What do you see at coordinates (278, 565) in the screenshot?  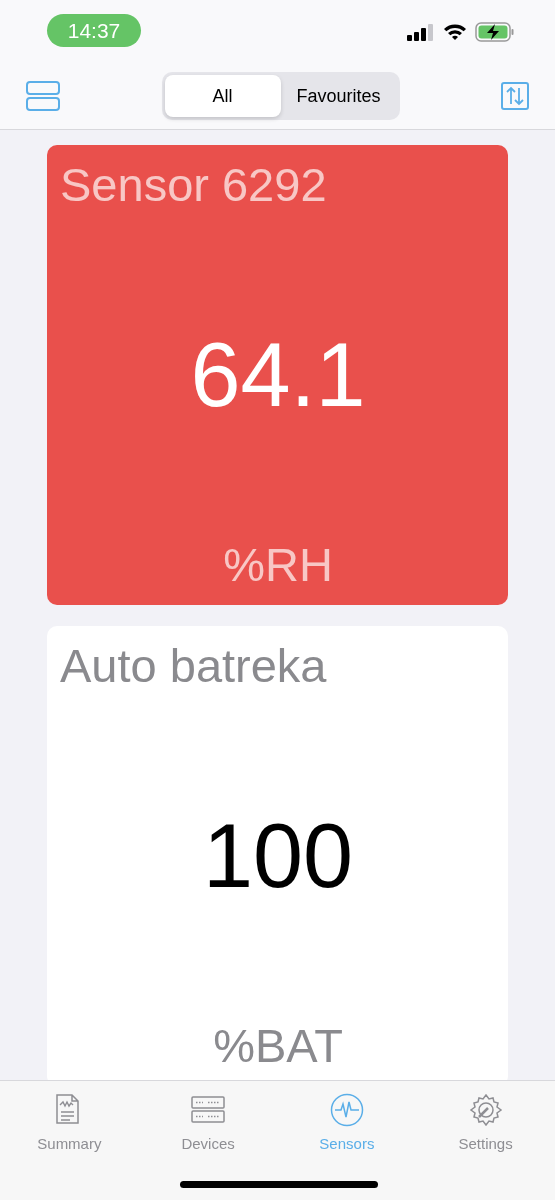 I see `sensor-unit: %RH` at bounding box center [278, 565].